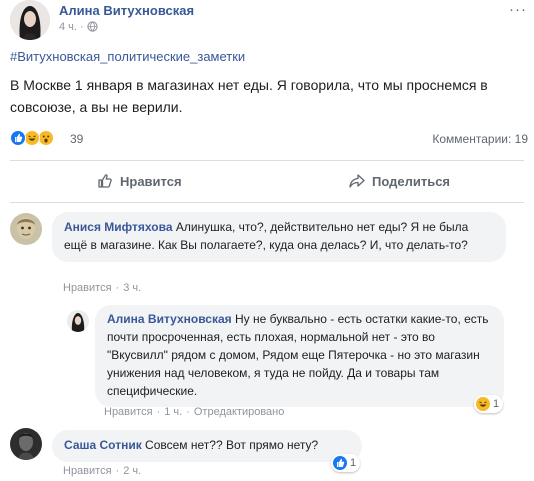 The width and height of the screenshot is (534, 481). Describe the element at coordinates (46, 138) in the screenshot. I see `wow-icon` at that location.